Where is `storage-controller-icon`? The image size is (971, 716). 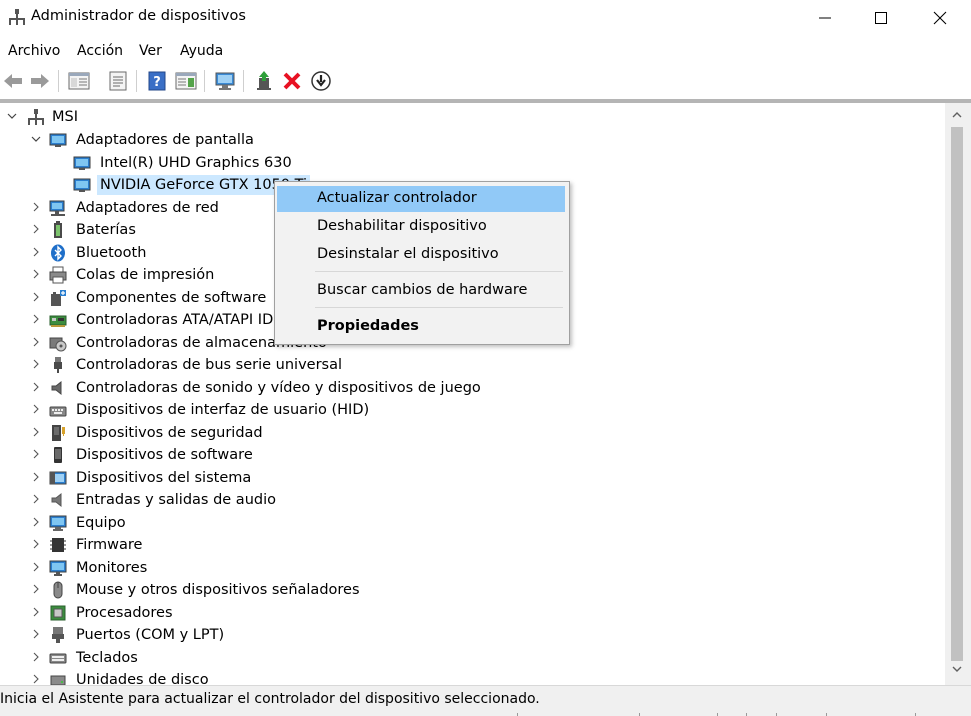
storage-controller-icon is located at coordinates (58, 344).